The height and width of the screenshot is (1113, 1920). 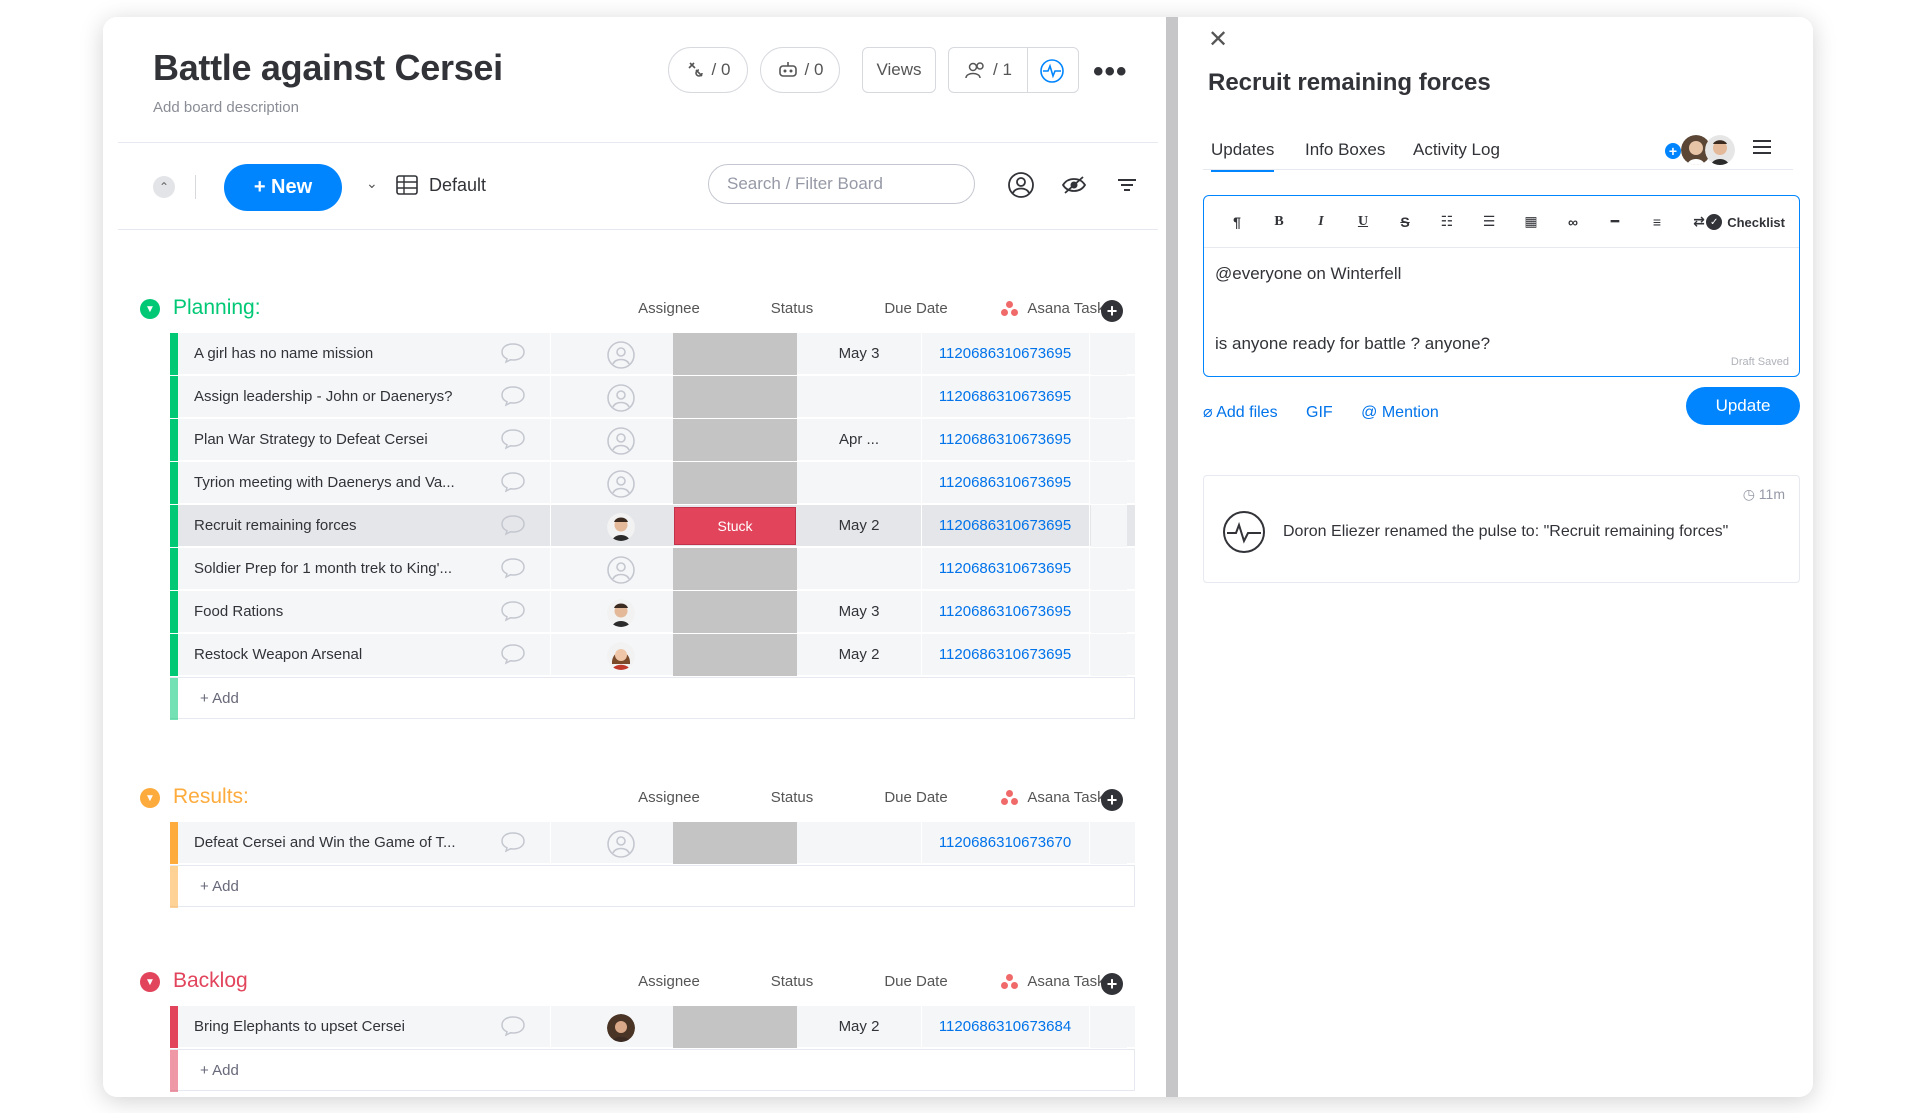 What do you see at coordinates (328, 68) in the screenshot?
I see `board-title: Battle against Cersei` at bounding box center [328, 68].